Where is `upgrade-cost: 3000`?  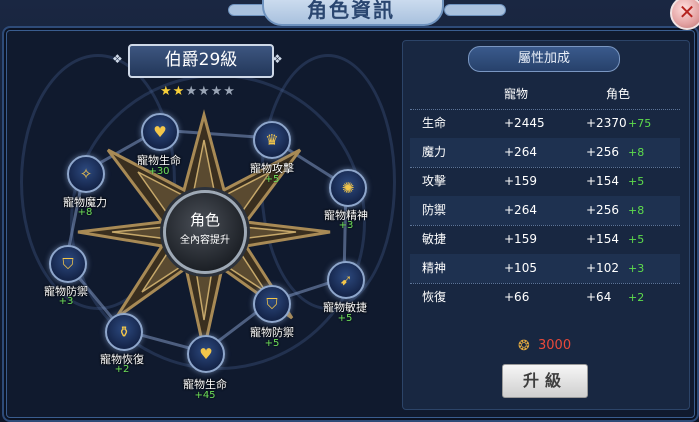
upgrade-cost: 3000 is located at coordinates (555, 345).